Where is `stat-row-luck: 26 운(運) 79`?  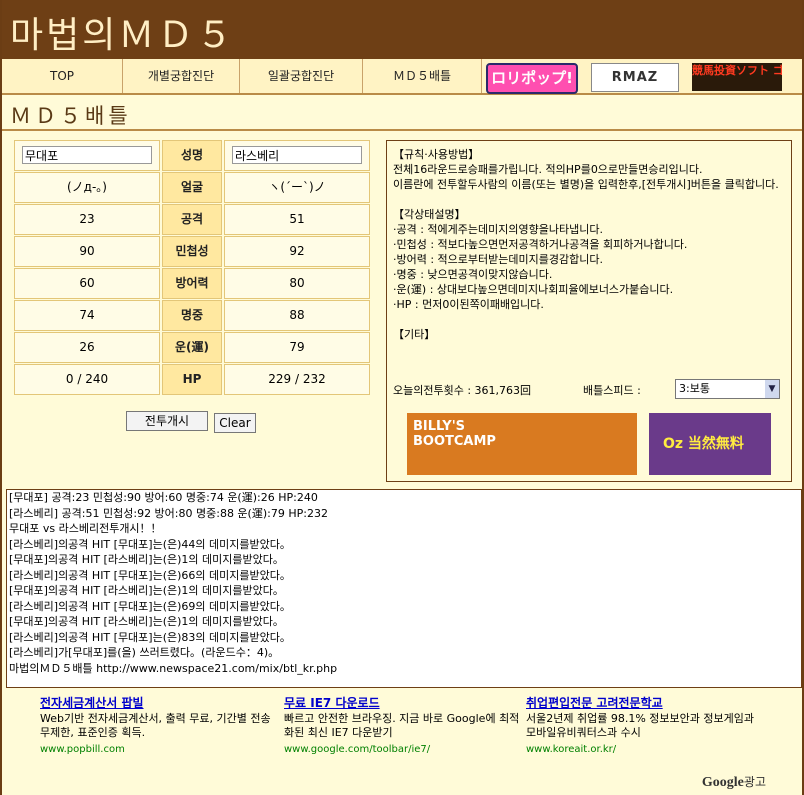 stat-row-luck: 26 운(運) 79 is located at coordinates (192, 347).